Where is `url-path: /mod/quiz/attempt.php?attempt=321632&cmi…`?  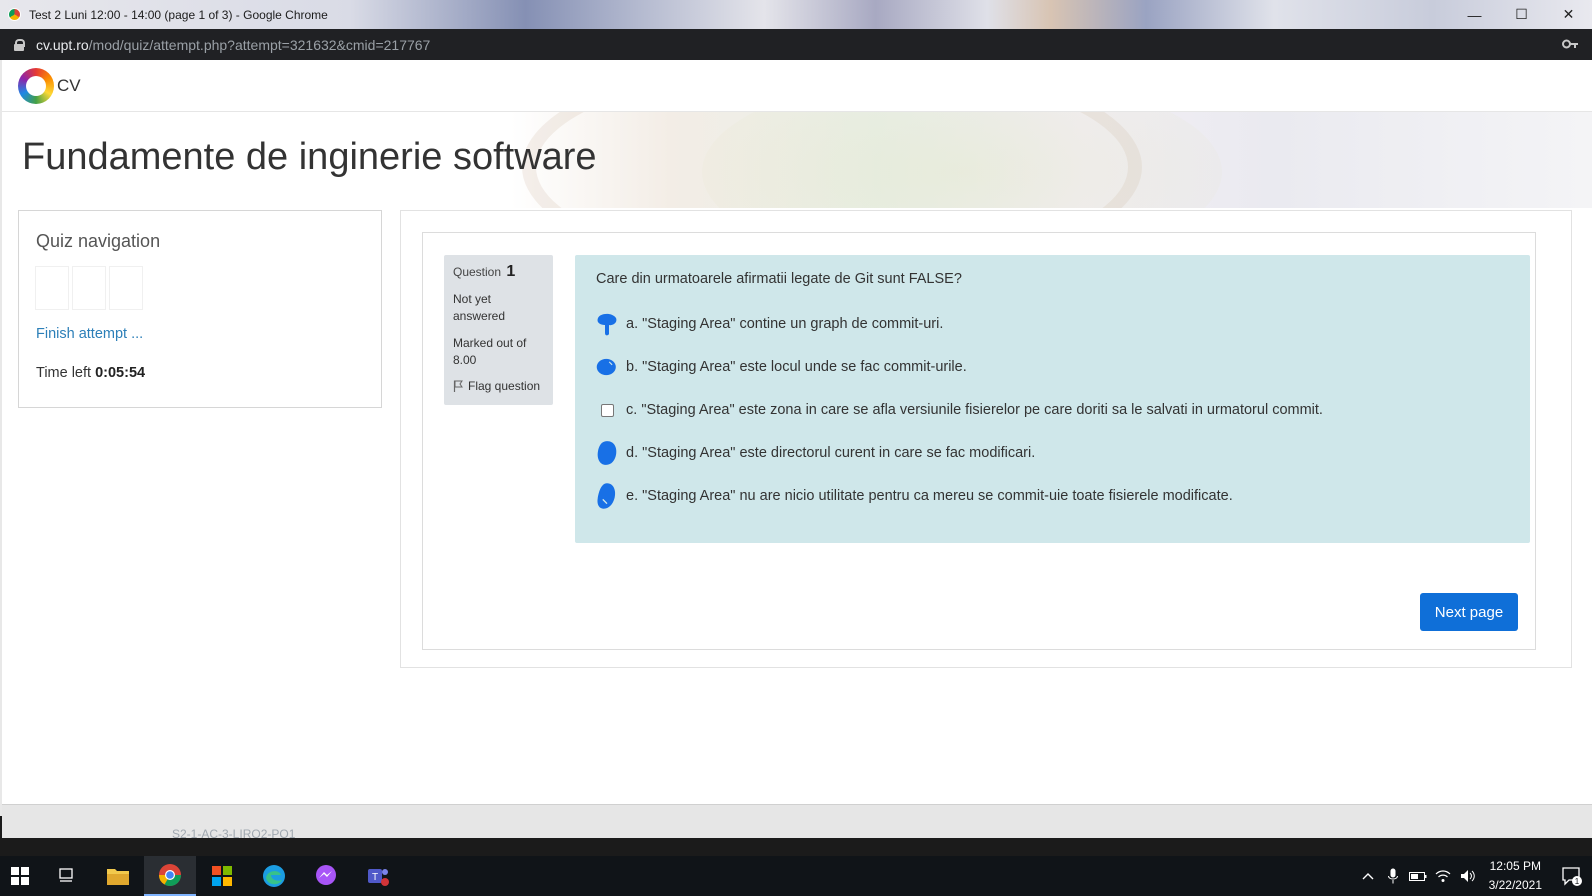
url-path: /mod/quiz/attempt.php?attempt=321632&cmi… is located at coordinates (259, 44).